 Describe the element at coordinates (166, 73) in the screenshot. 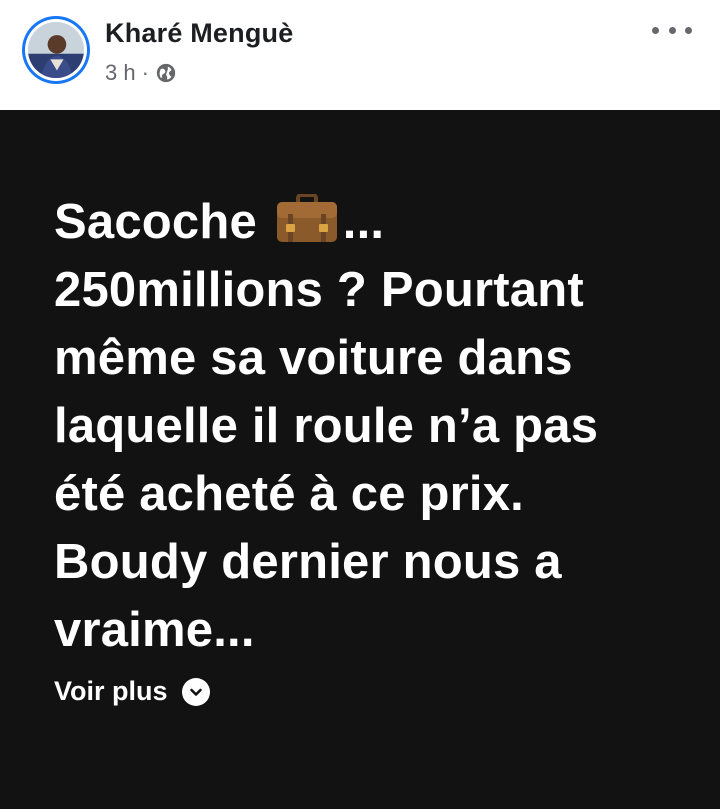

I see `globe-icon` at that location.